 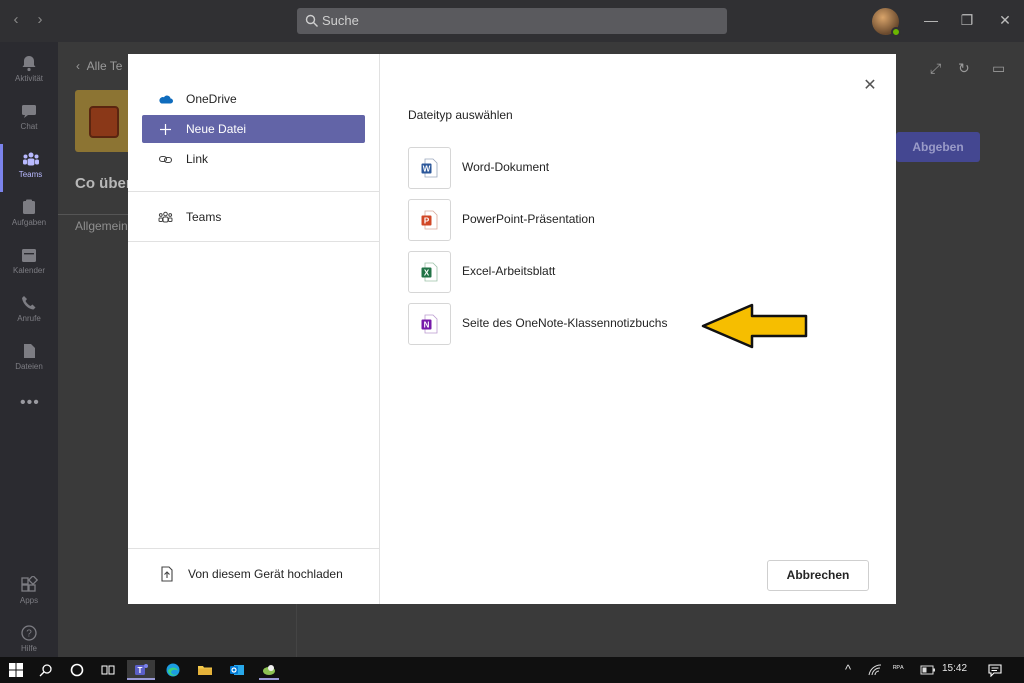 What do you see at coordinates (28, 78) in the screenshot?
I see `rail-label: Aktivität` at bounding box center [28, 78].